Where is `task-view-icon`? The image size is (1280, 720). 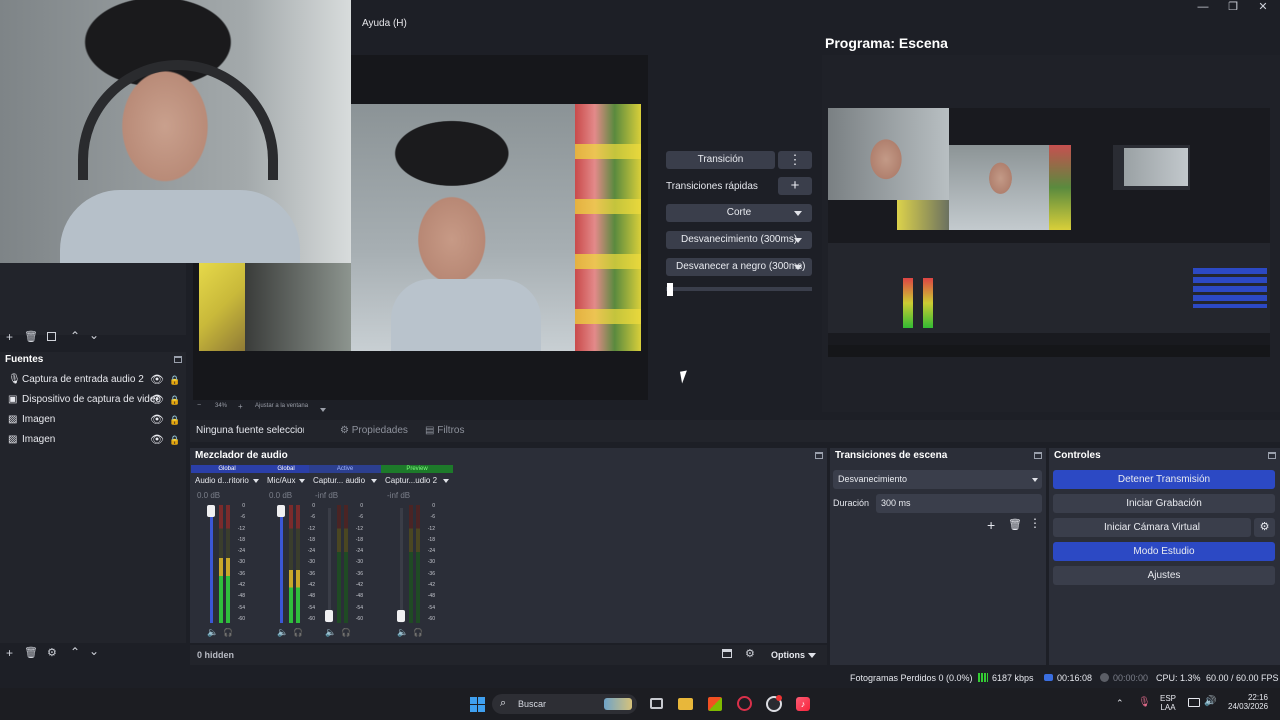 task-view-icon is located at coordinates (656, 703).